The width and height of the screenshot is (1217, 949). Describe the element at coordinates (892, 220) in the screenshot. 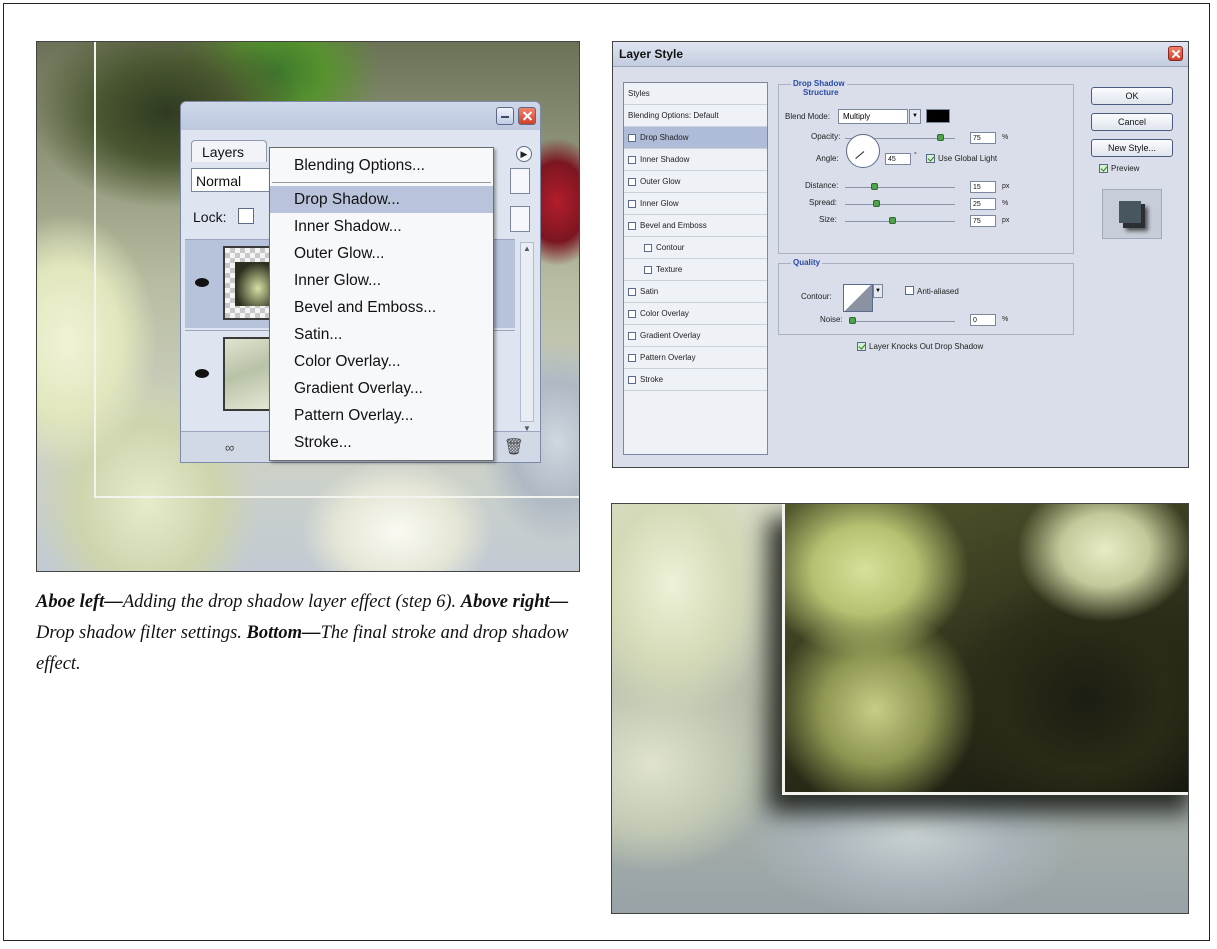

I see `size-slider-handle` at that location.